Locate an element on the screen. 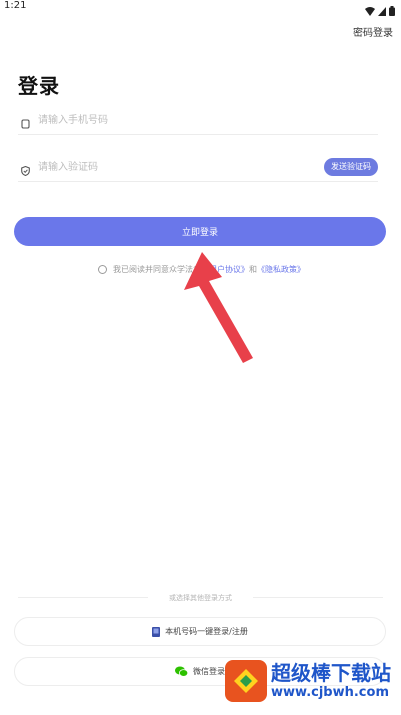  other-login-divider: 或选择其他登录方式 is located at coordinates (200, 598).